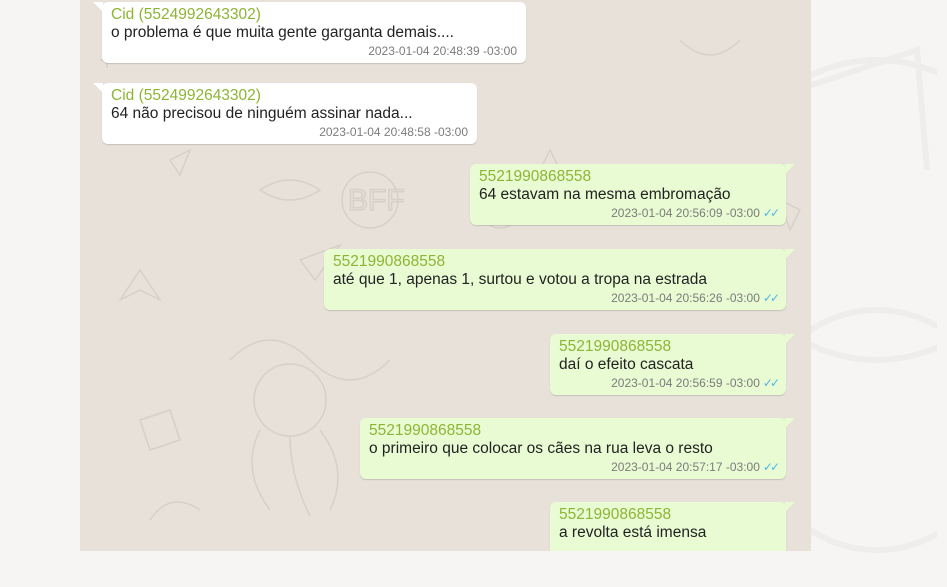 Image resolution: width=947 pixels, height=587 pixels. Describe the element at coordinates (633, 532) in the screenshot. I see `message-text: a revolta está imensa` at that location.